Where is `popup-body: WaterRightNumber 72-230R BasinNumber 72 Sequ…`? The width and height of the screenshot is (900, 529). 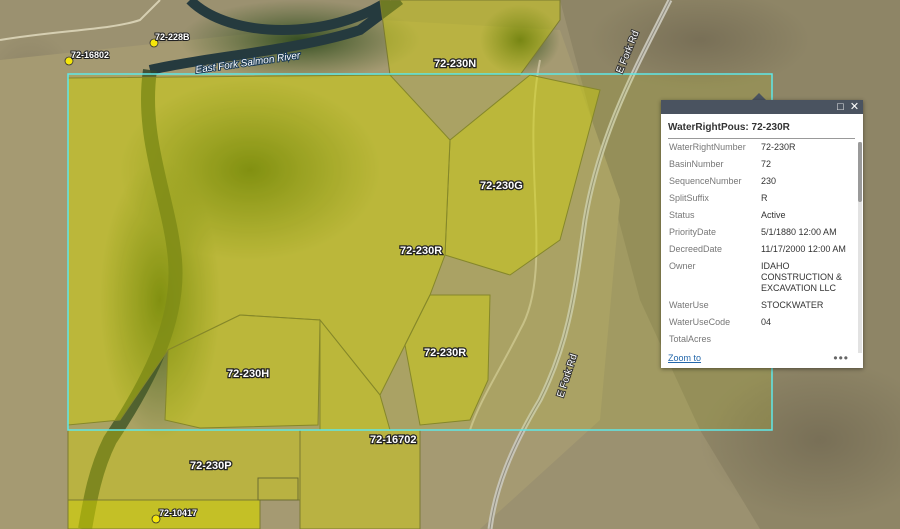 popup-body: WaterRightNumber 72-230R BasinNumber 72 Sequ… is located at coordinates (759, 247).